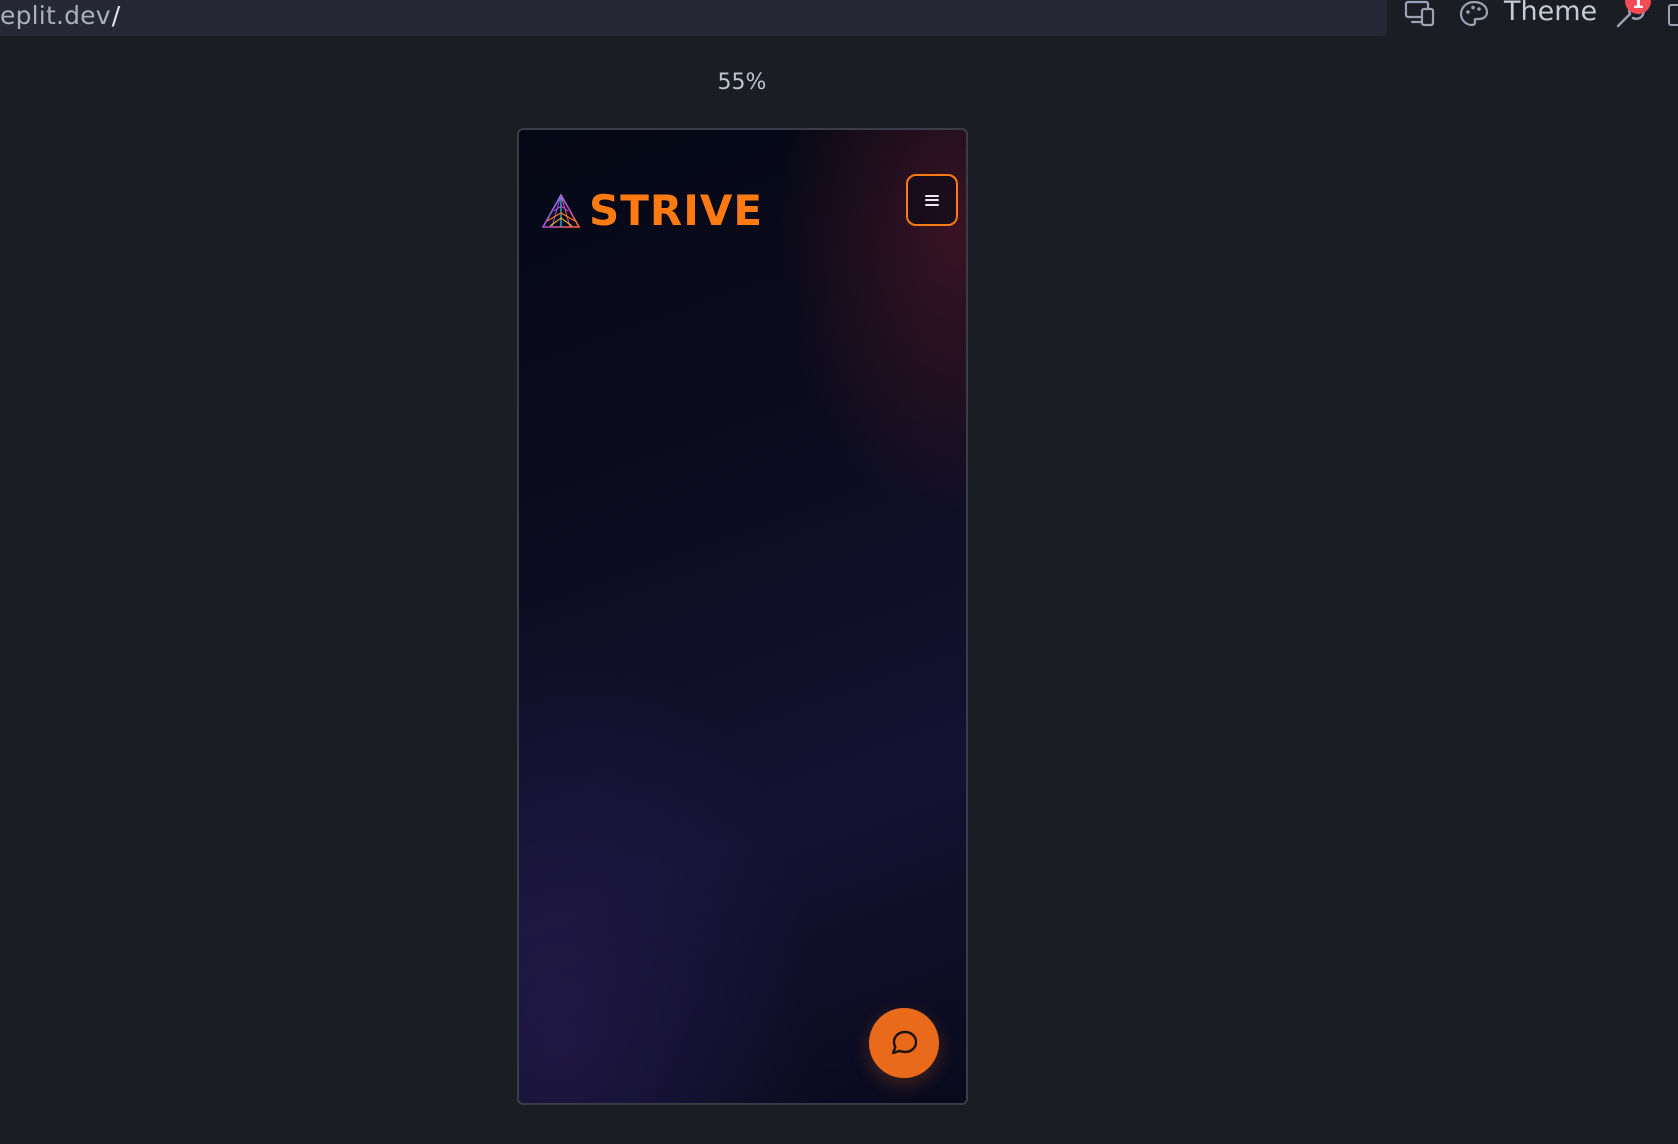 The image size is (1678, 1144). Describe the element at coordinates (116, 15) in the screenshot. I see `url-tail: /` at that location.